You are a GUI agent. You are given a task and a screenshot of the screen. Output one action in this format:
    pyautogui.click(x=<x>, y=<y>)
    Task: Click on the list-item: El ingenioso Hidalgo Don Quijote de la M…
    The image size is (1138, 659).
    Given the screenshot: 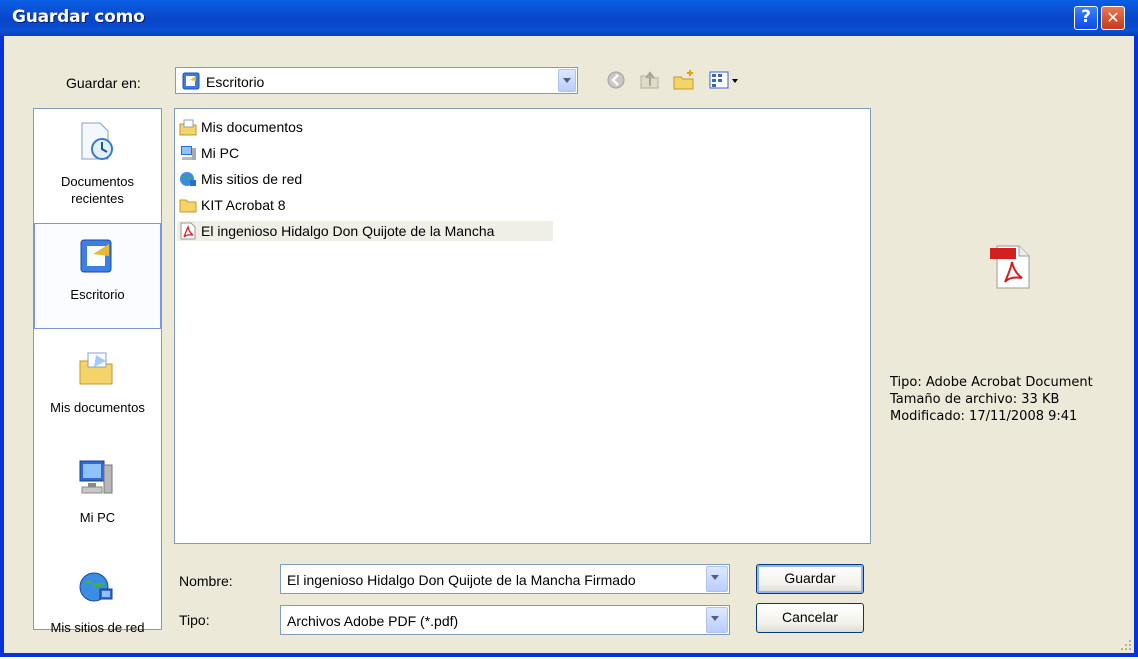 What is the action you would take?
    pyautogui.click(x=365, y=231)
    